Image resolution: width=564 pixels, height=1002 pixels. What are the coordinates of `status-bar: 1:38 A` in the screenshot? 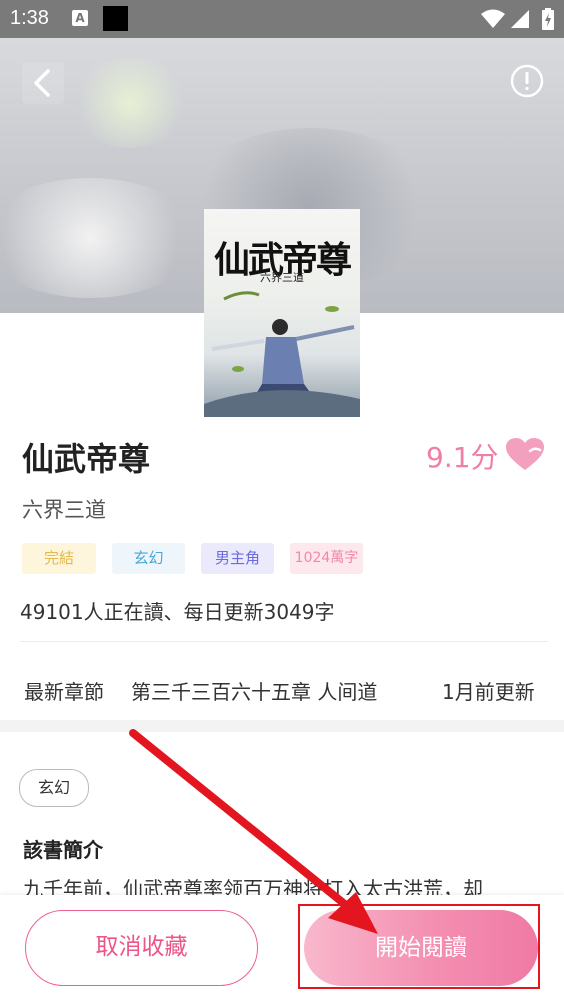 It's located at (282, 19).